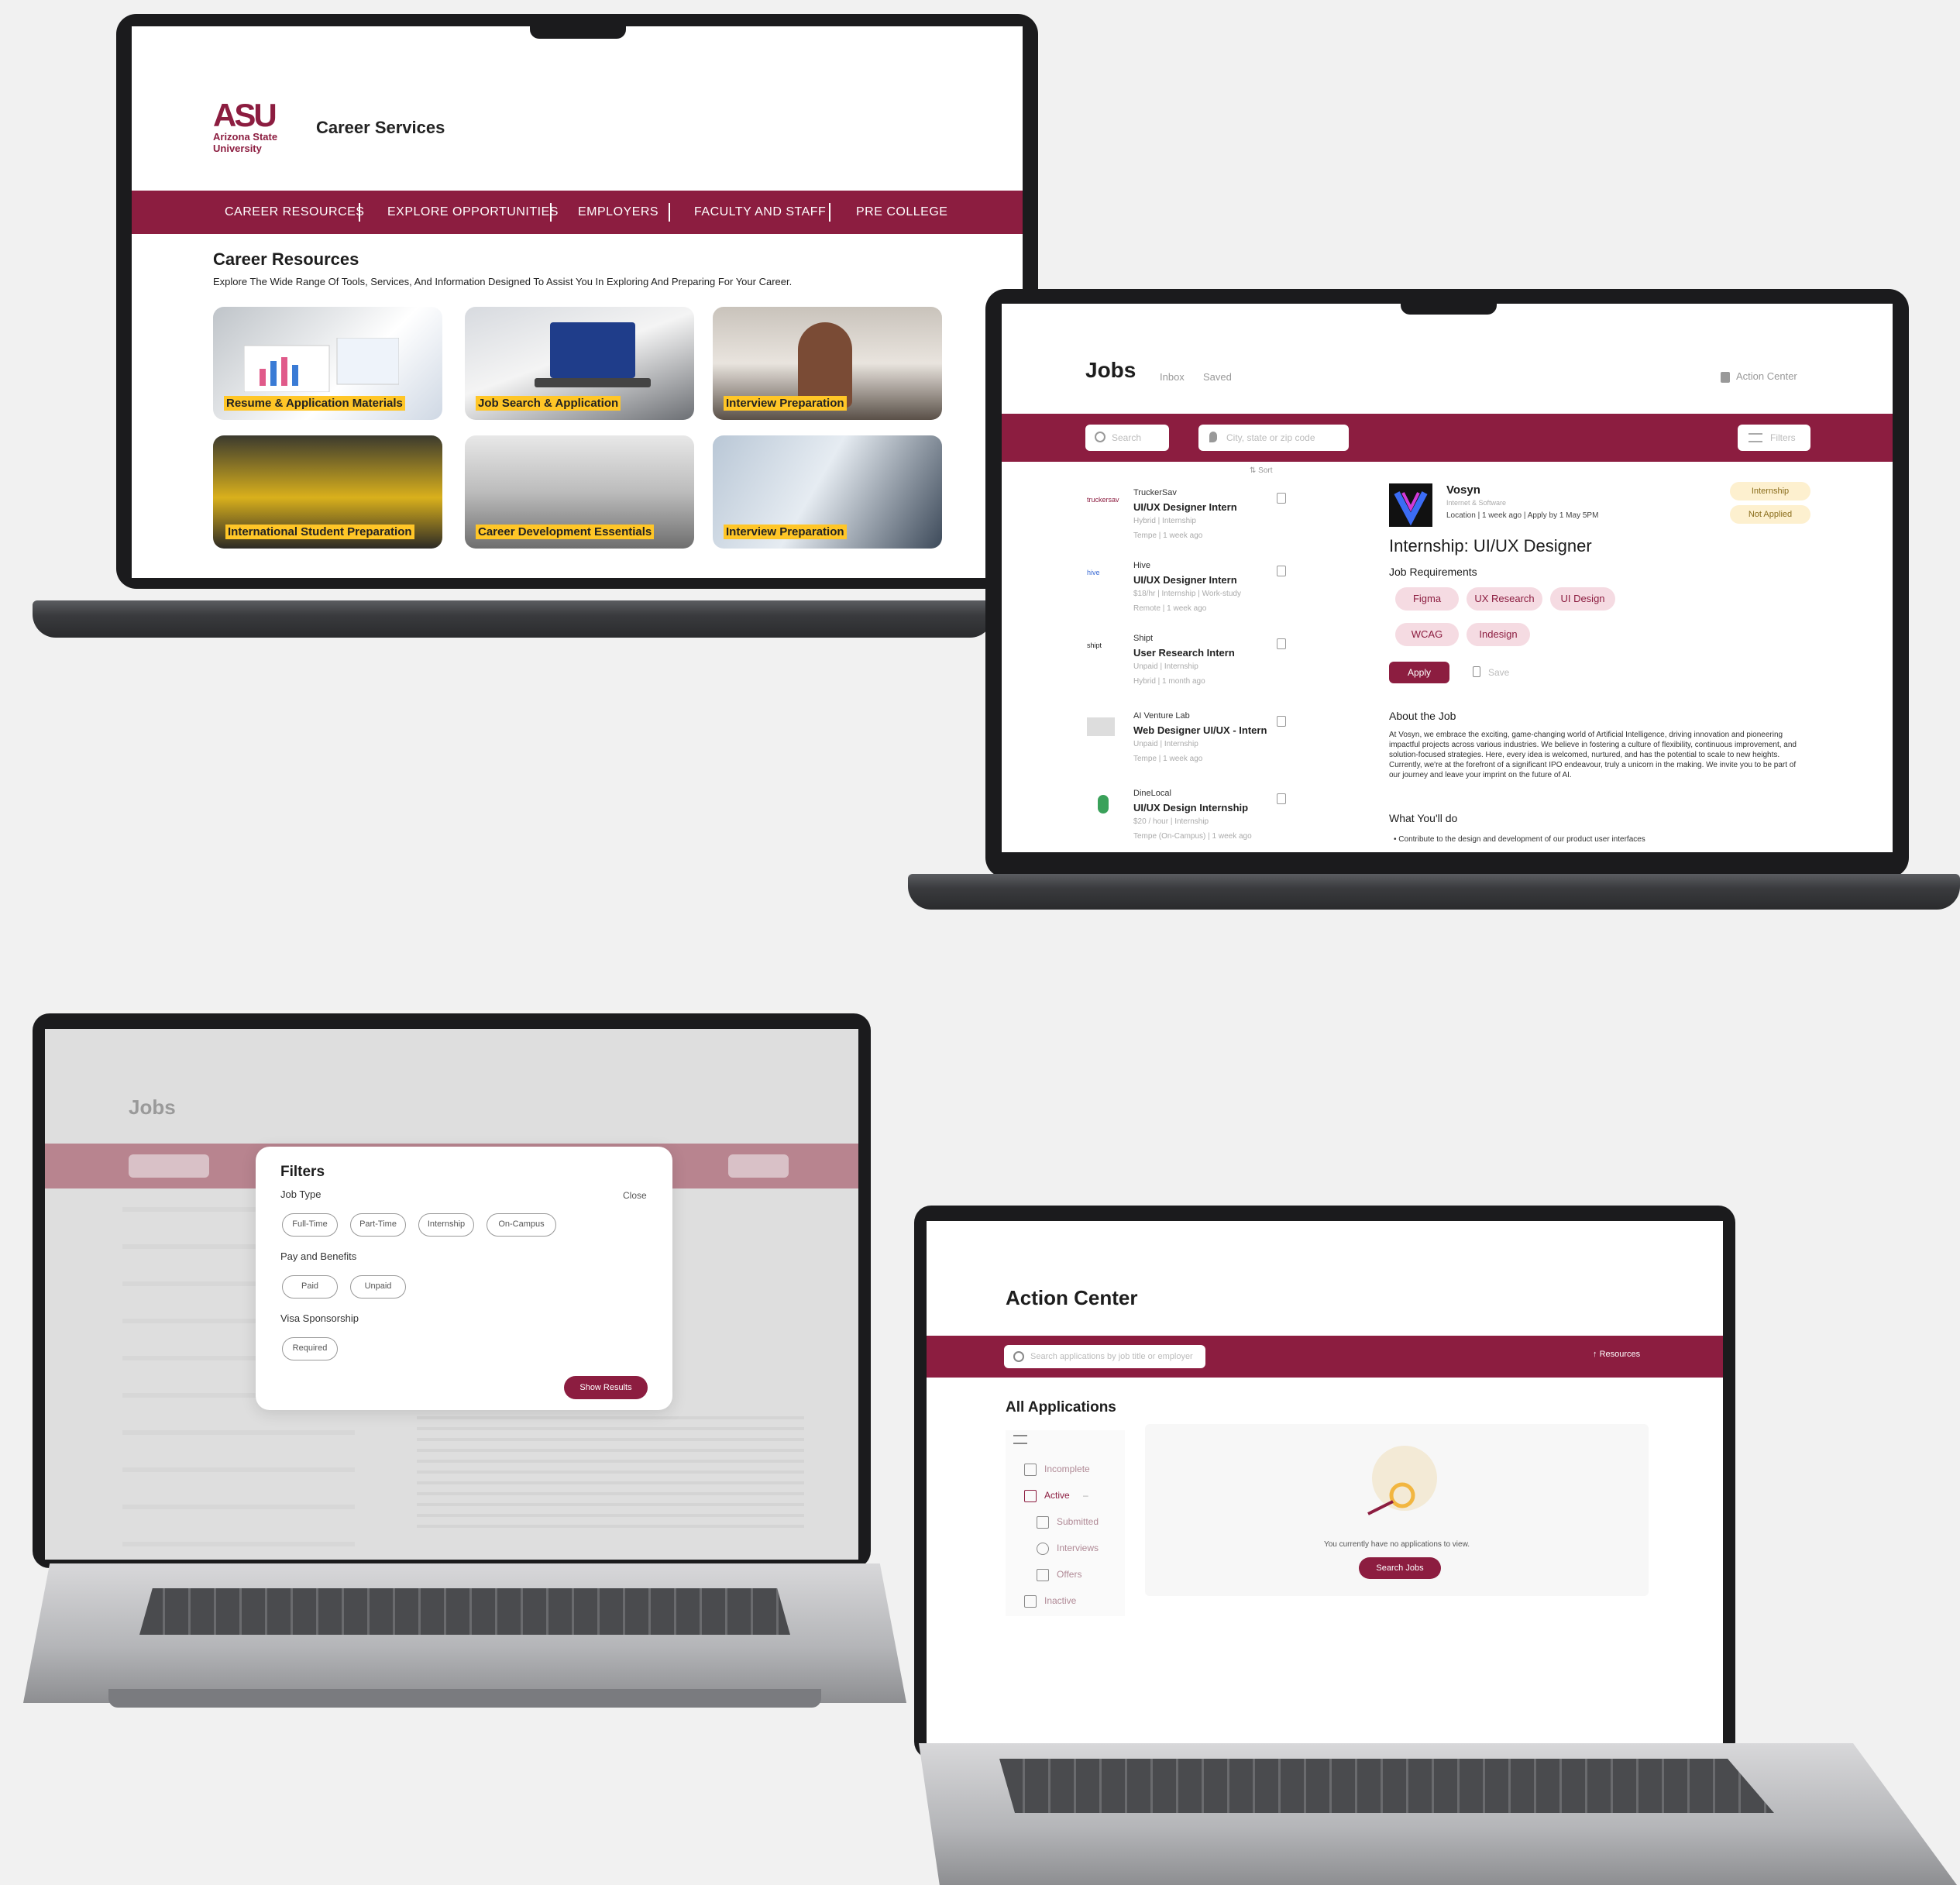 The image size is (1960, 1885). What do you see at coordinates (760, 212) in the screenshot?
I see `nav-faculty-staff: FACULTY AND STAFF` at bounding box center [760, 212].